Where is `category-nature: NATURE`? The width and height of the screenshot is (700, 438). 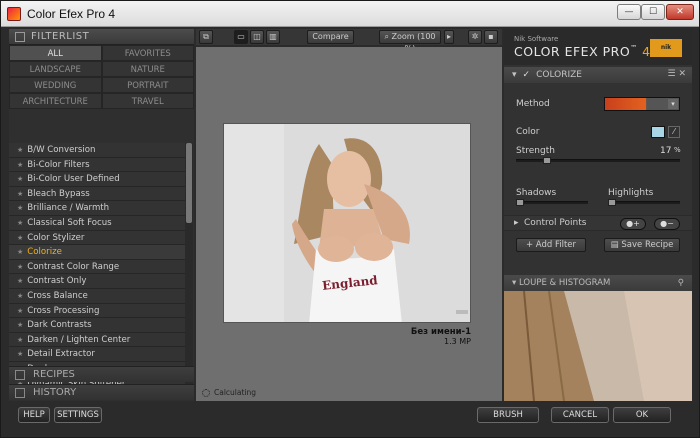 category-nature: NATURE is located at coordinates (147, 69).